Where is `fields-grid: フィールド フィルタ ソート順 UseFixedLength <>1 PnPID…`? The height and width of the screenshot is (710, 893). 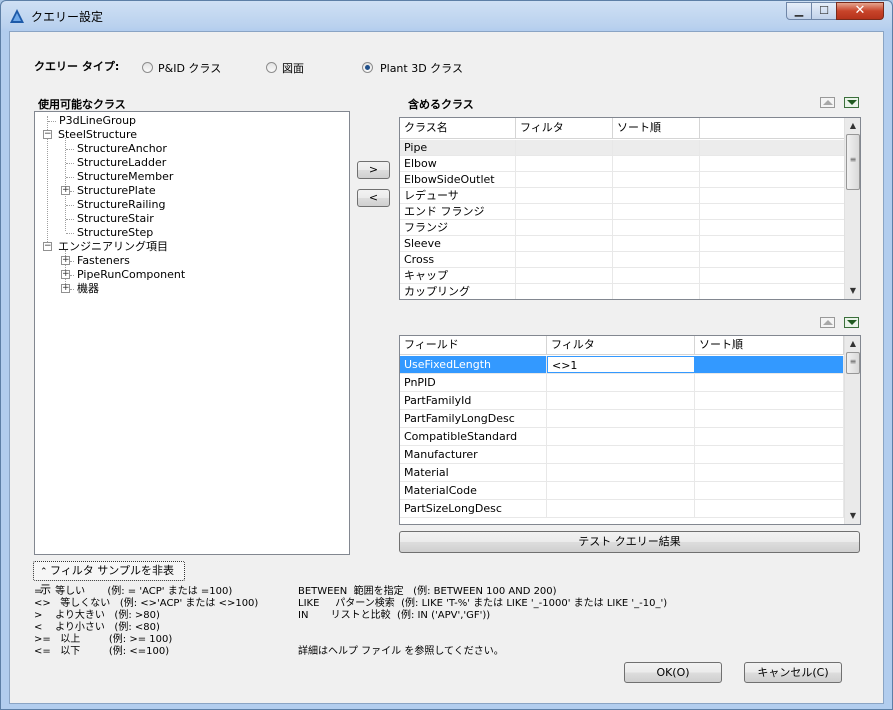
fields-grid: フィールド フィルタ ソート順 UseFixedLength <>1 PnPID… is located at coordinates (630, 430).